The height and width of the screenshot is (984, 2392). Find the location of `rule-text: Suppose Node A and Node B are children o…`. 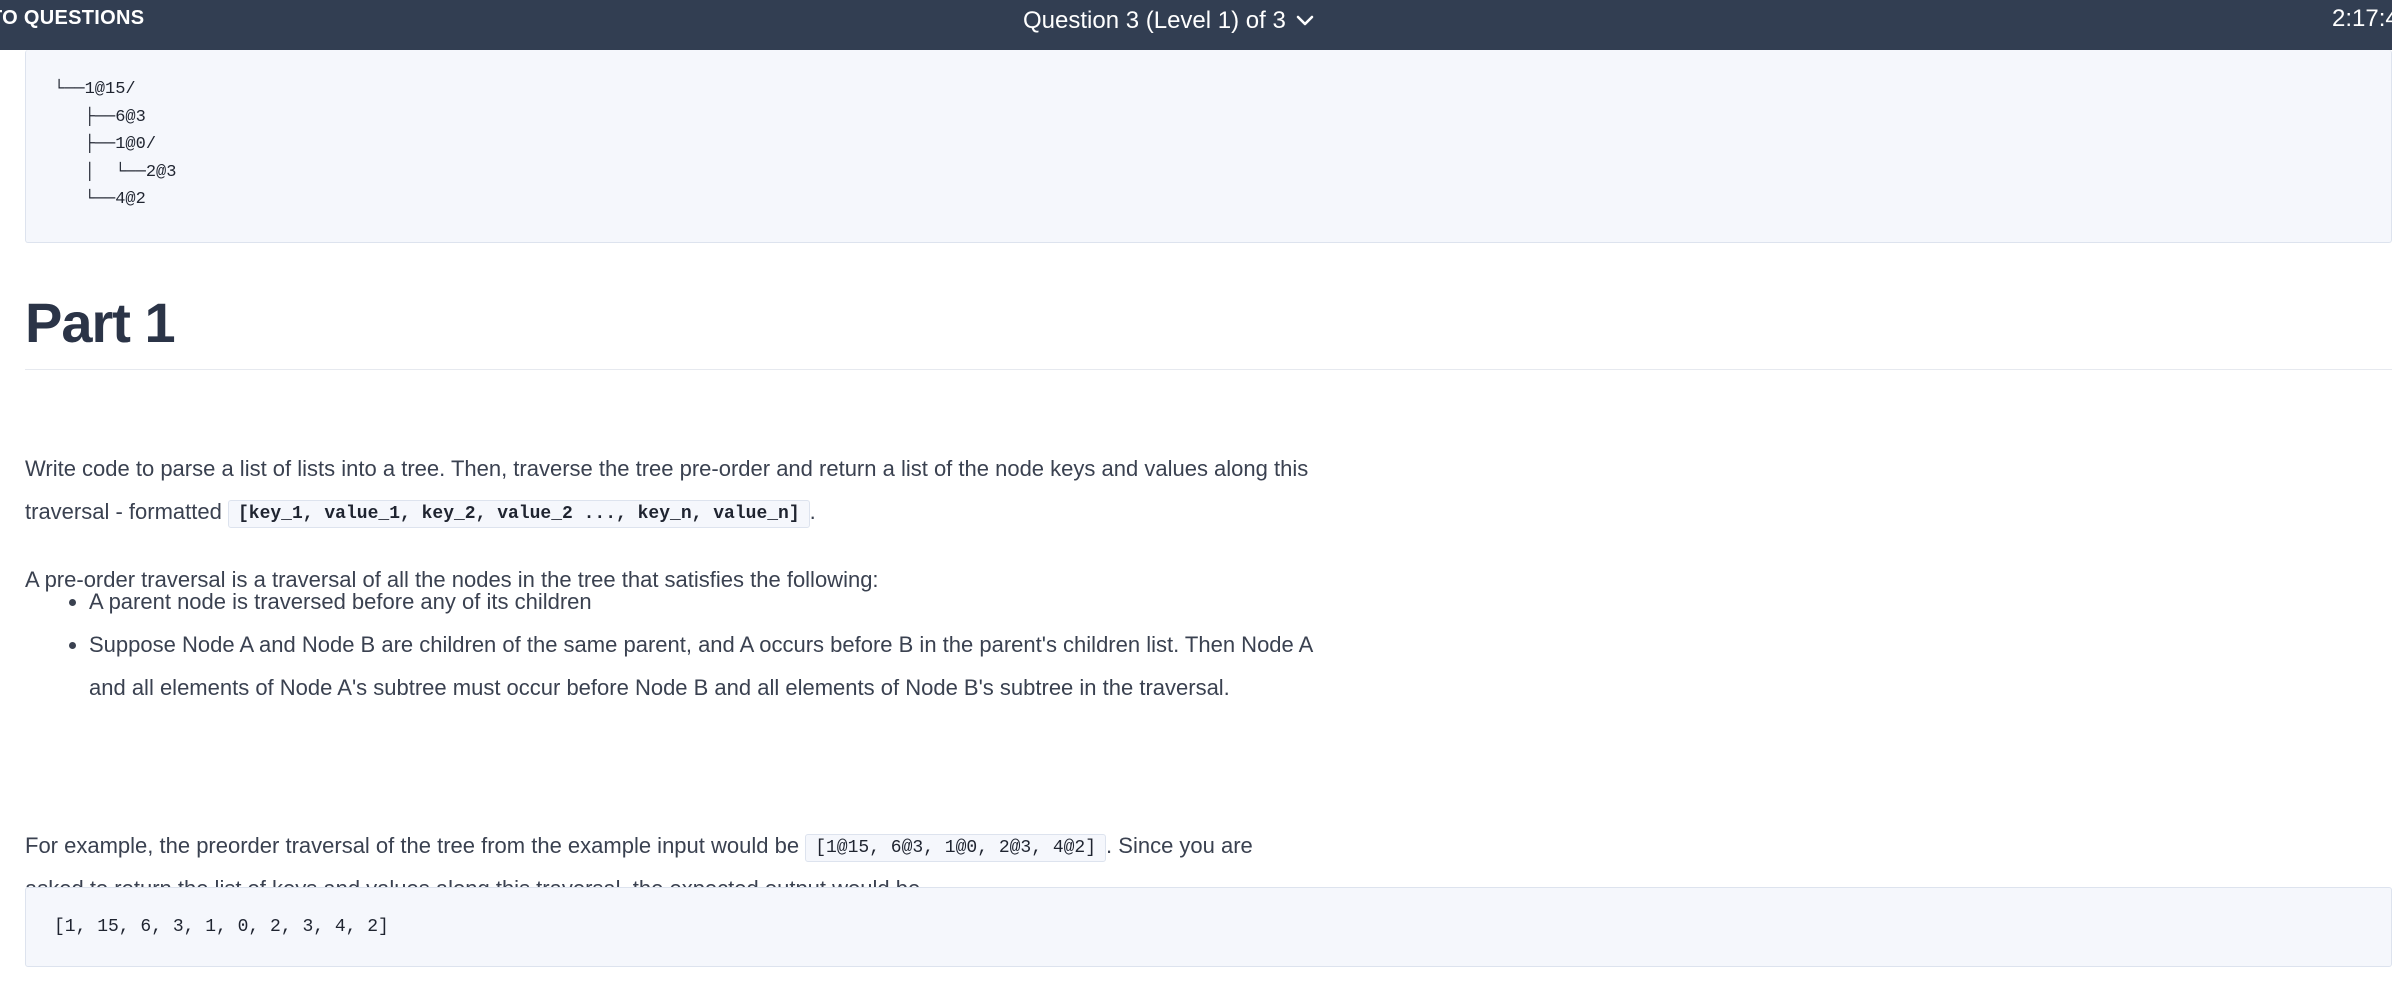

rule-text: Suppose Node A and Node B are children o… is located at coordinates (701, 666).